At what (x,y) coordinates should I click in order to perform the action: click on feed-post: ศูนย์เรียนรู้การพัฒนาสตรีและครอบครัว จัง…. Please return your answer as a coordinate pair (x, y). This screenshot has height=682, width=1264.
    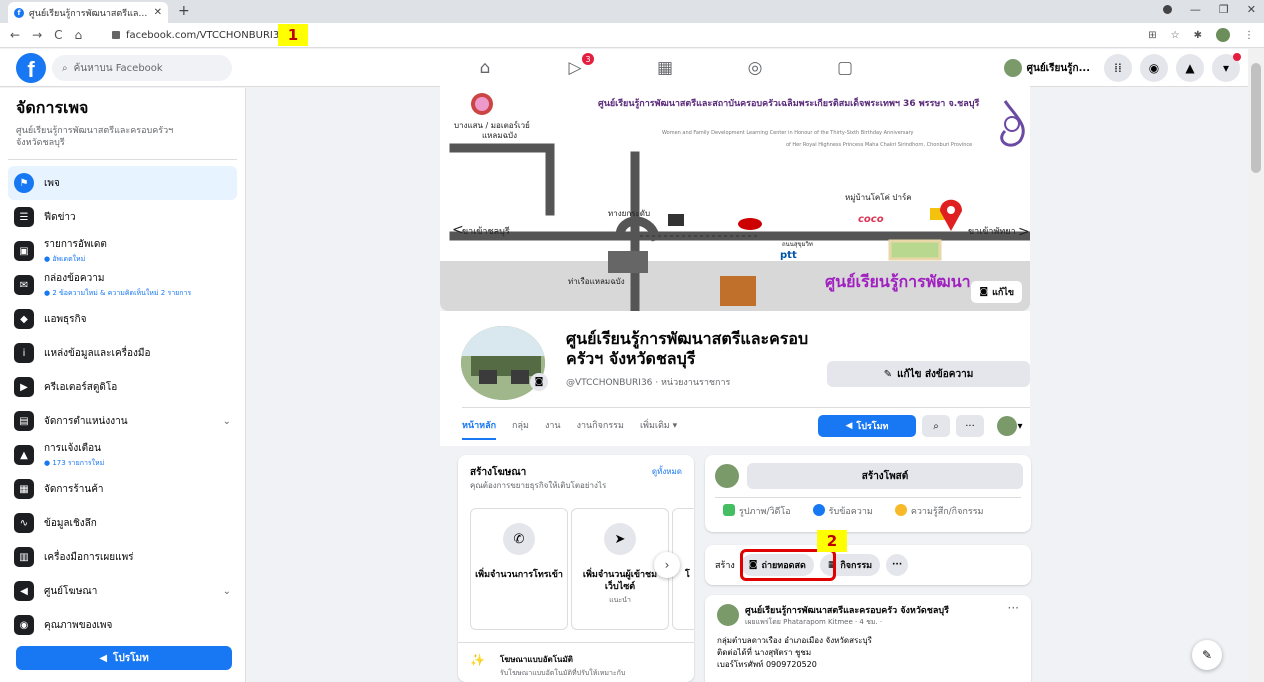
    Looking at the image, I should click on (868, 638).